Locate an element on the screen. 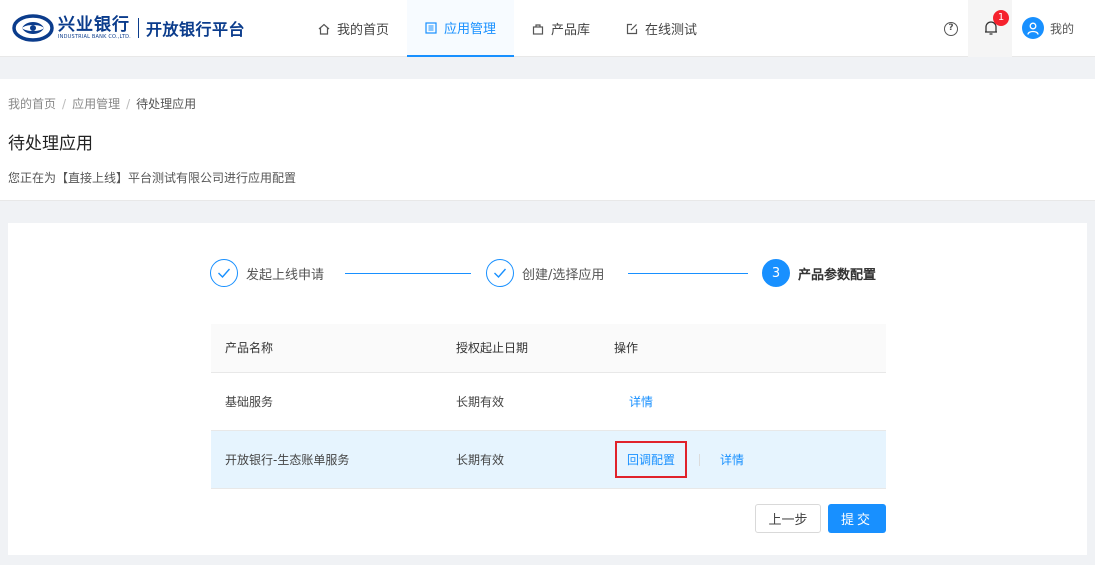  step-2: 创建/选择应用 is located at coordinates (545, 273).